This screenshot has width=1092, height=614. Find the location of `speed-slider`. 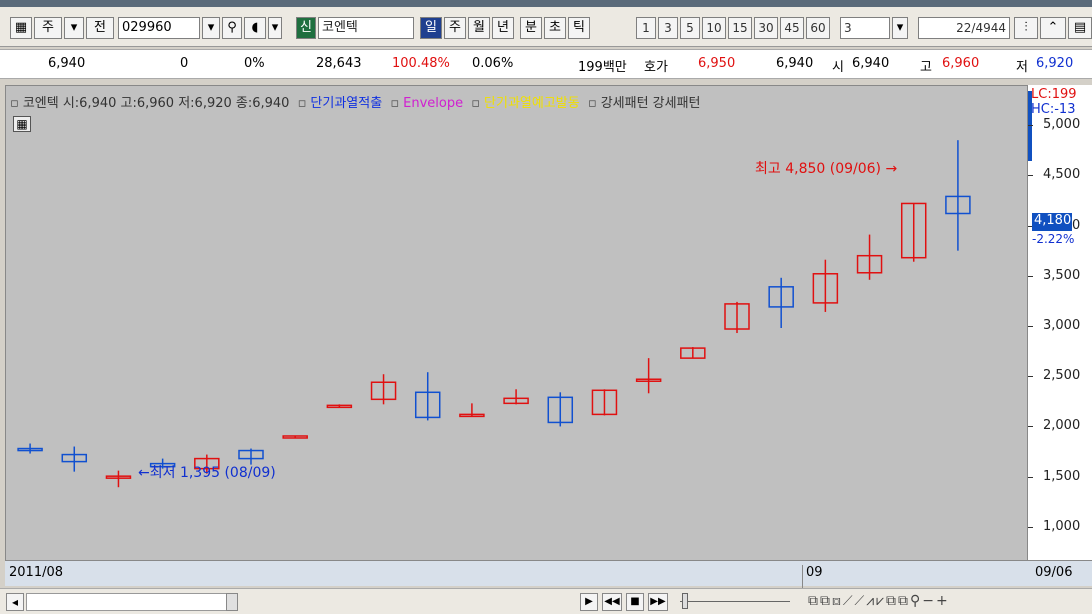

speed-slider is located at coordinates (735, 601).